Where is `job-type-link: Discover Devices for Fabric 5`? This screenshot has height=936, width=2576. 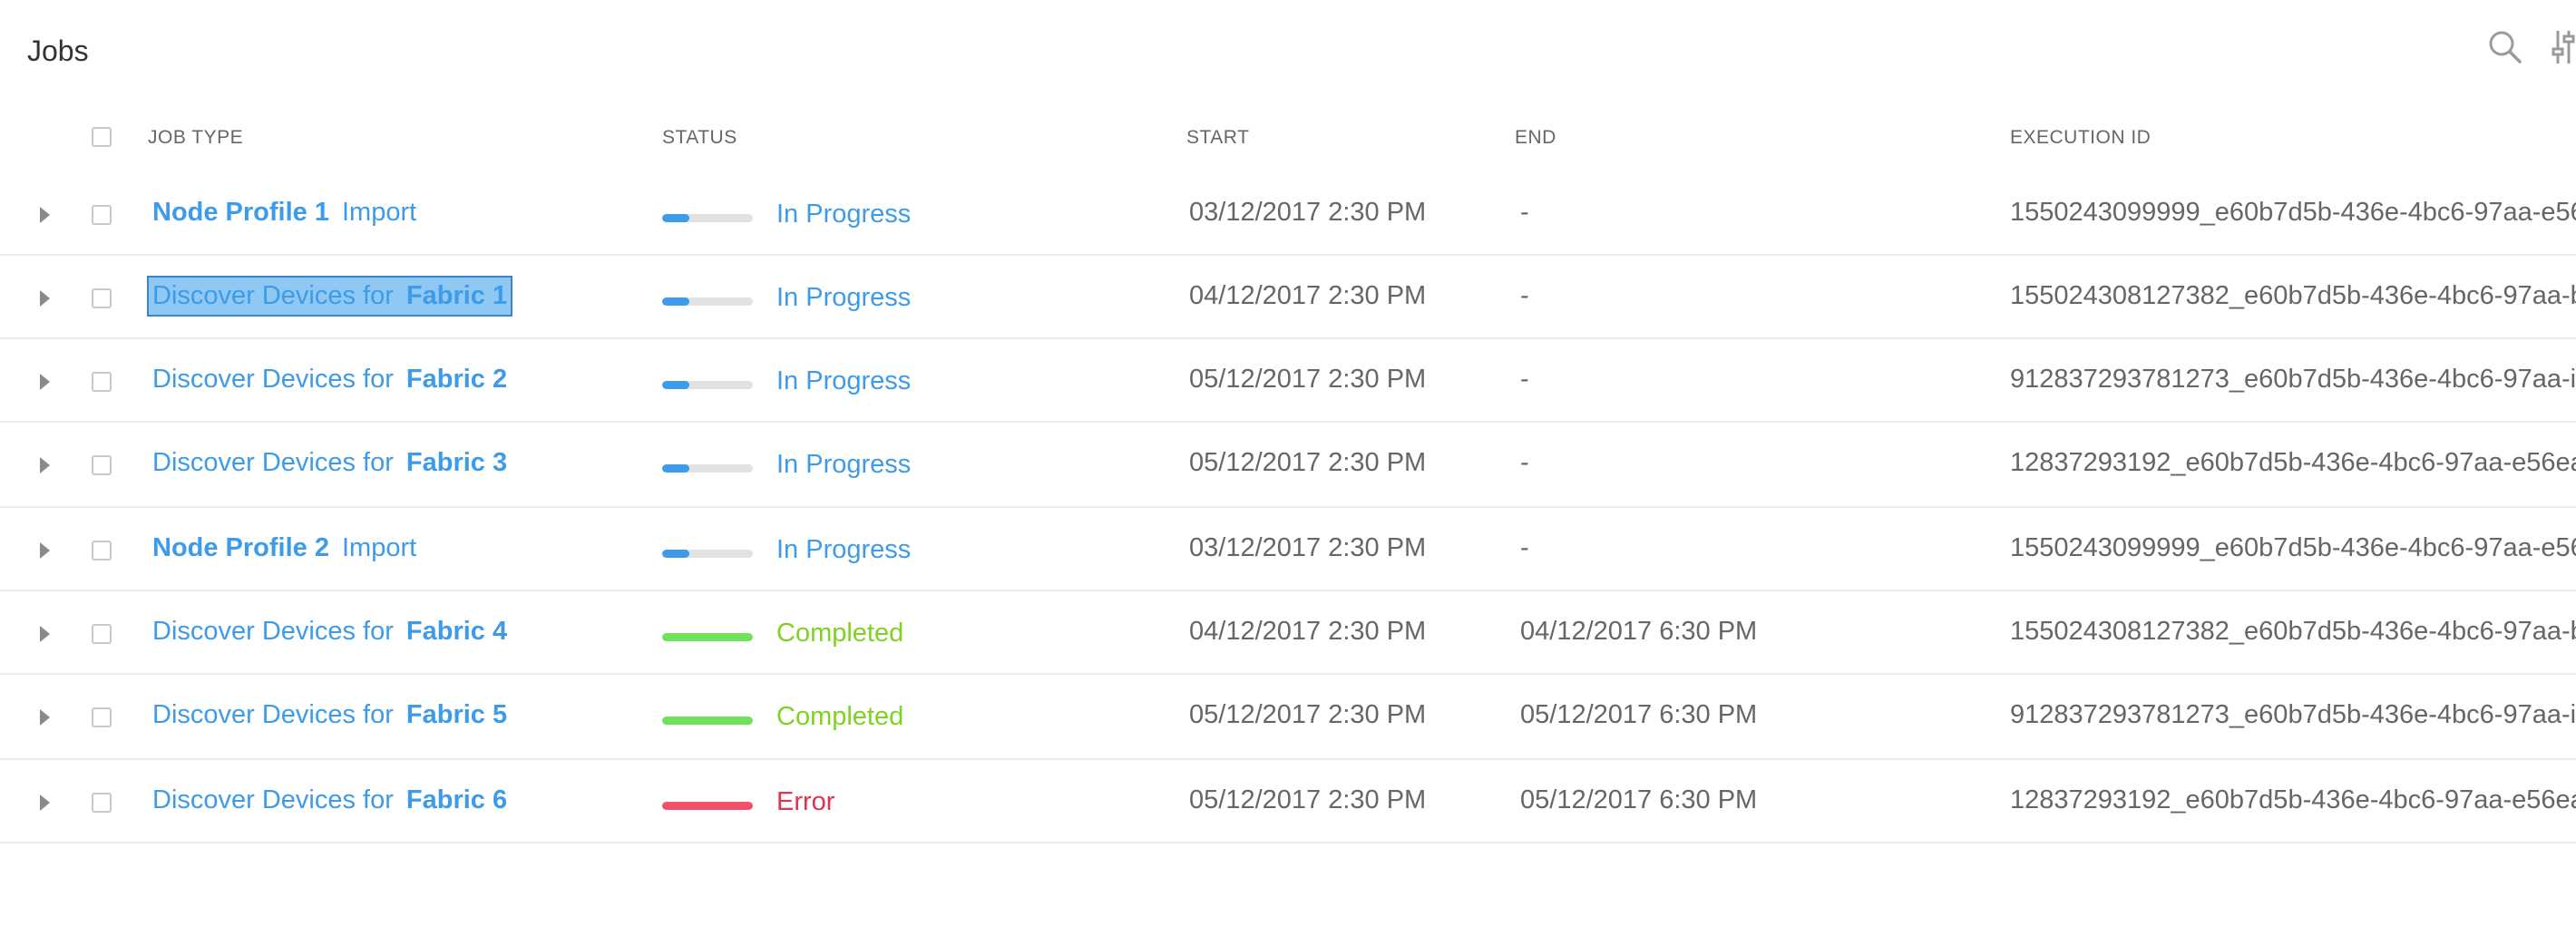
job-type-link: Discover Devices for Fabric 5 is located at coordinates (329, 715).